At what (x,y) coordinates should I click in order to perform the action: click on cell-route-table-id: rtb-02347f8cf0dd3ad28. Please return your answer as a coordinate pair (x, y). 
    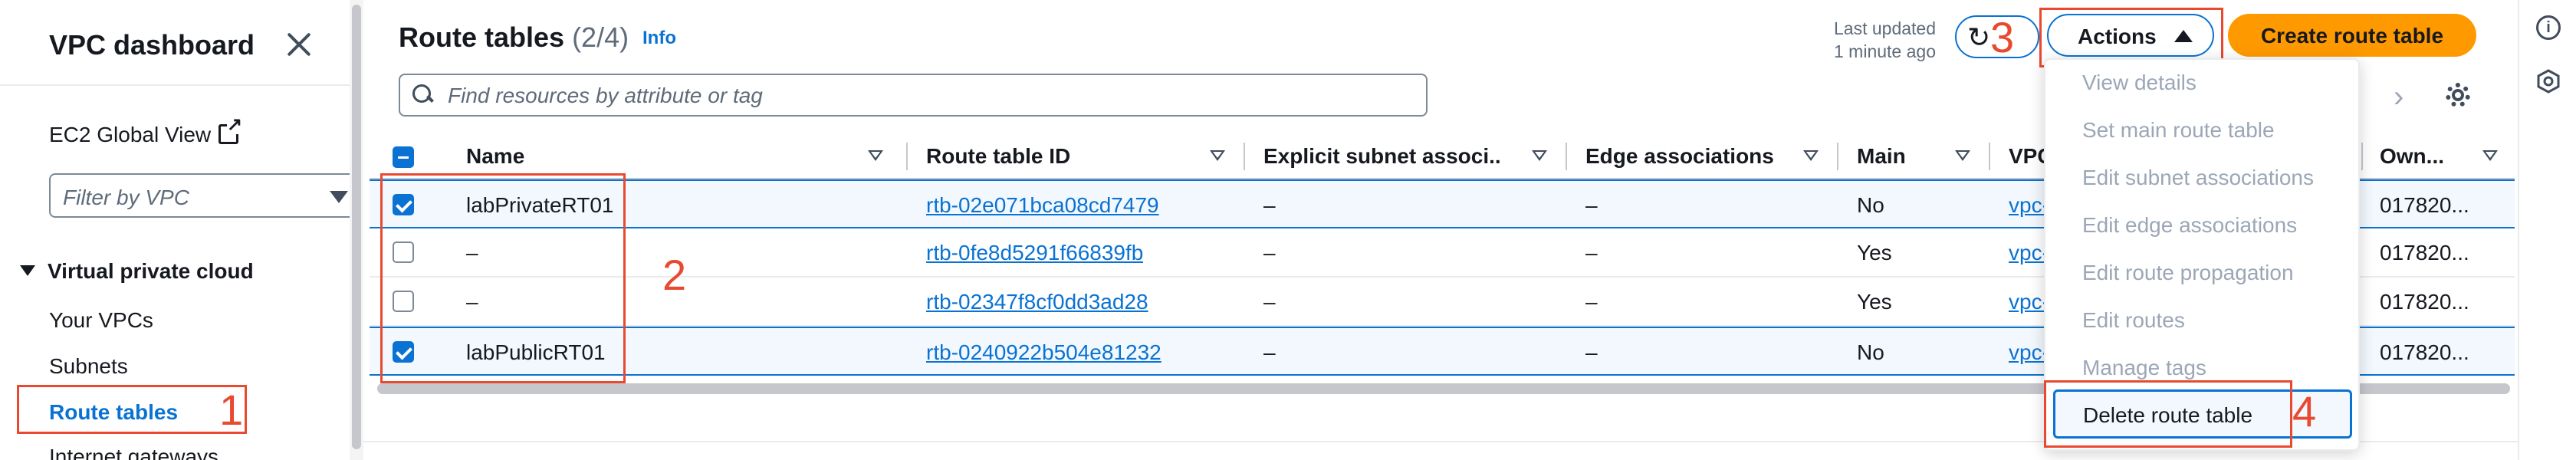
    Looking at the image, I should click on (1037, 302).